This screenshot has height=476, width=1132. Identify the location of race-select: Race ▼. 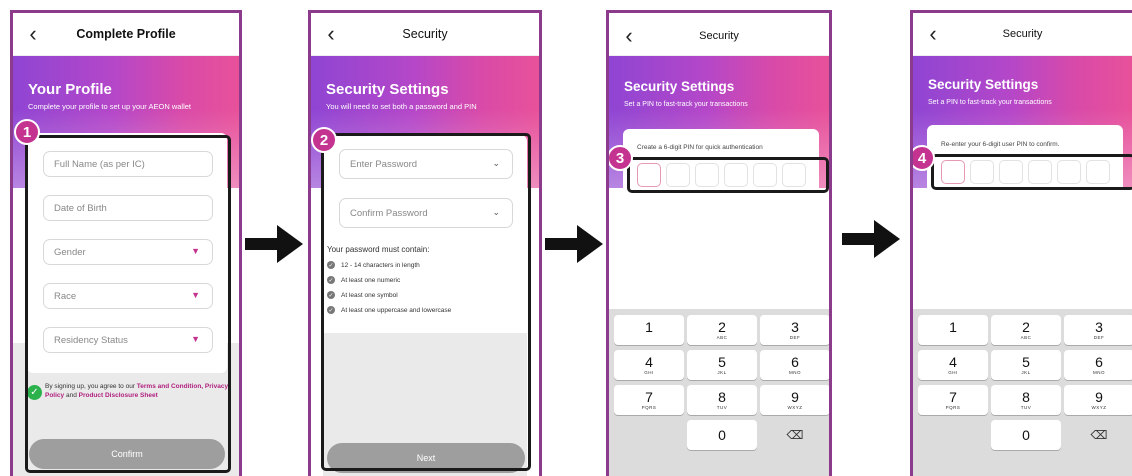
(128, 296).